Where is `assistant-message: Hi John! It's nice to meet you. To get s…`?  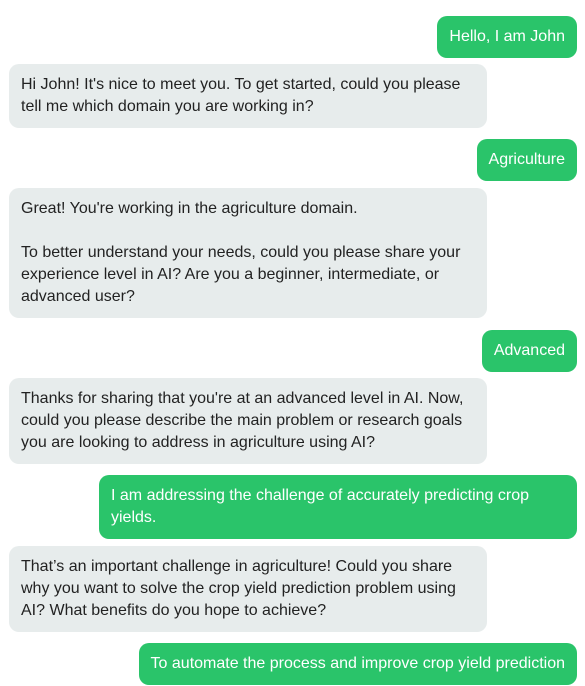 assistant-message: Hi John! It's nice to meet you. To get s… is located at coordinates (248, 96).